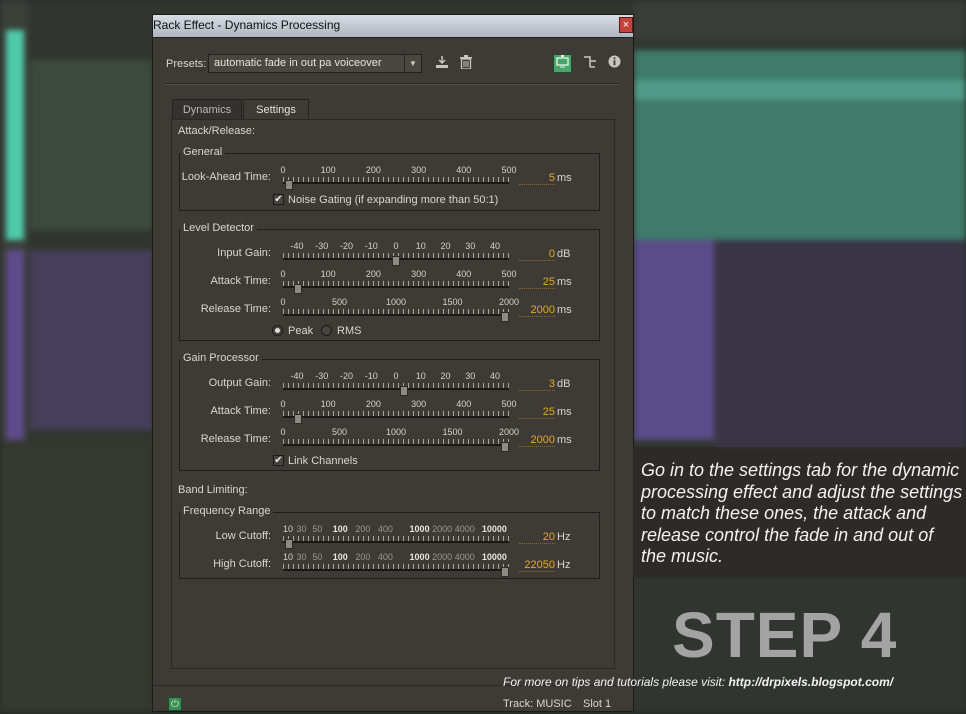  I want to click on footer-link: http://drpixels.blogspot.com/, so click(810, 682).